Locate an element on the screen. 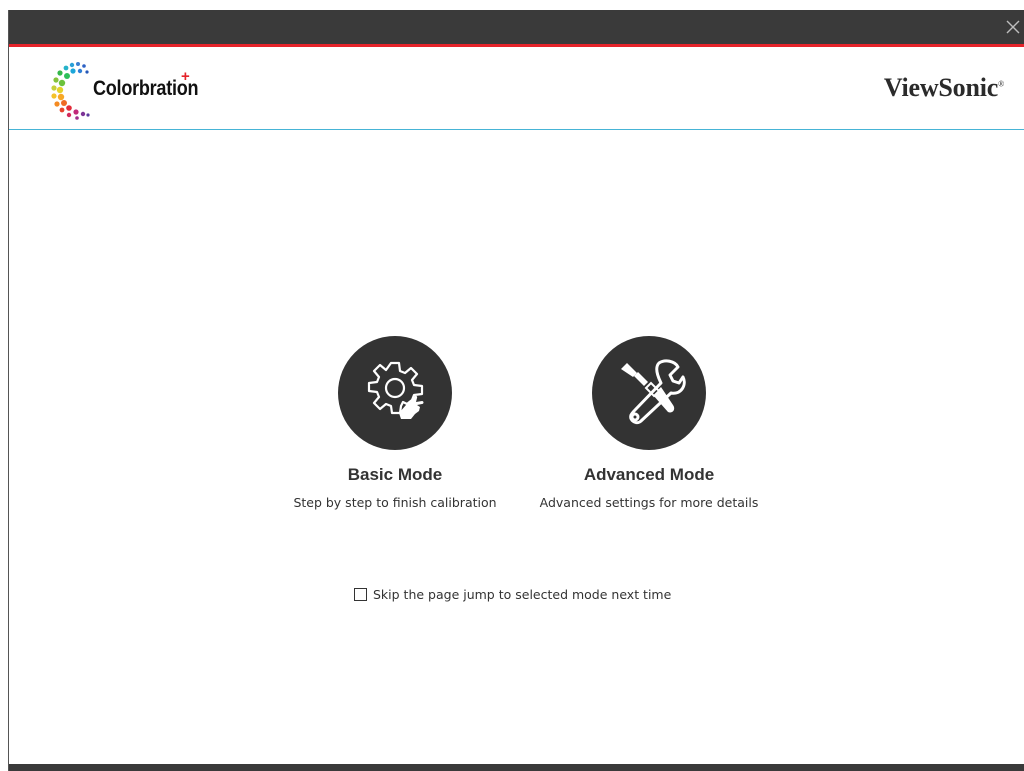 The image size is (1024, 771). advanced-mode-icon-circle is located at coordinates (649, 393).